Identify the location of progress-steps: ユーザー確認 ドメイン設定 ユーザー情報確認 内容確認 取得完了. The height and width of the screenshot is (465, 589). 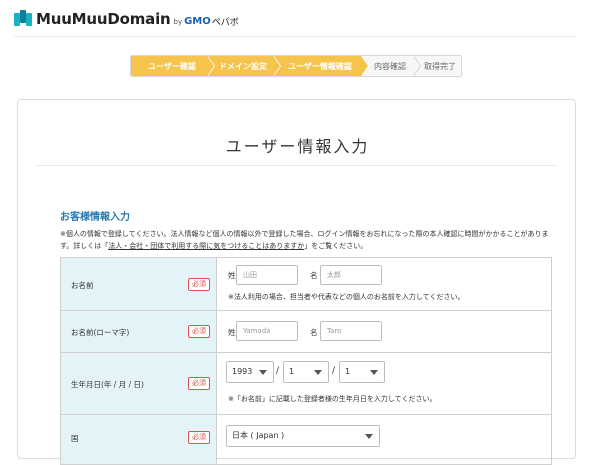
(296, 66).